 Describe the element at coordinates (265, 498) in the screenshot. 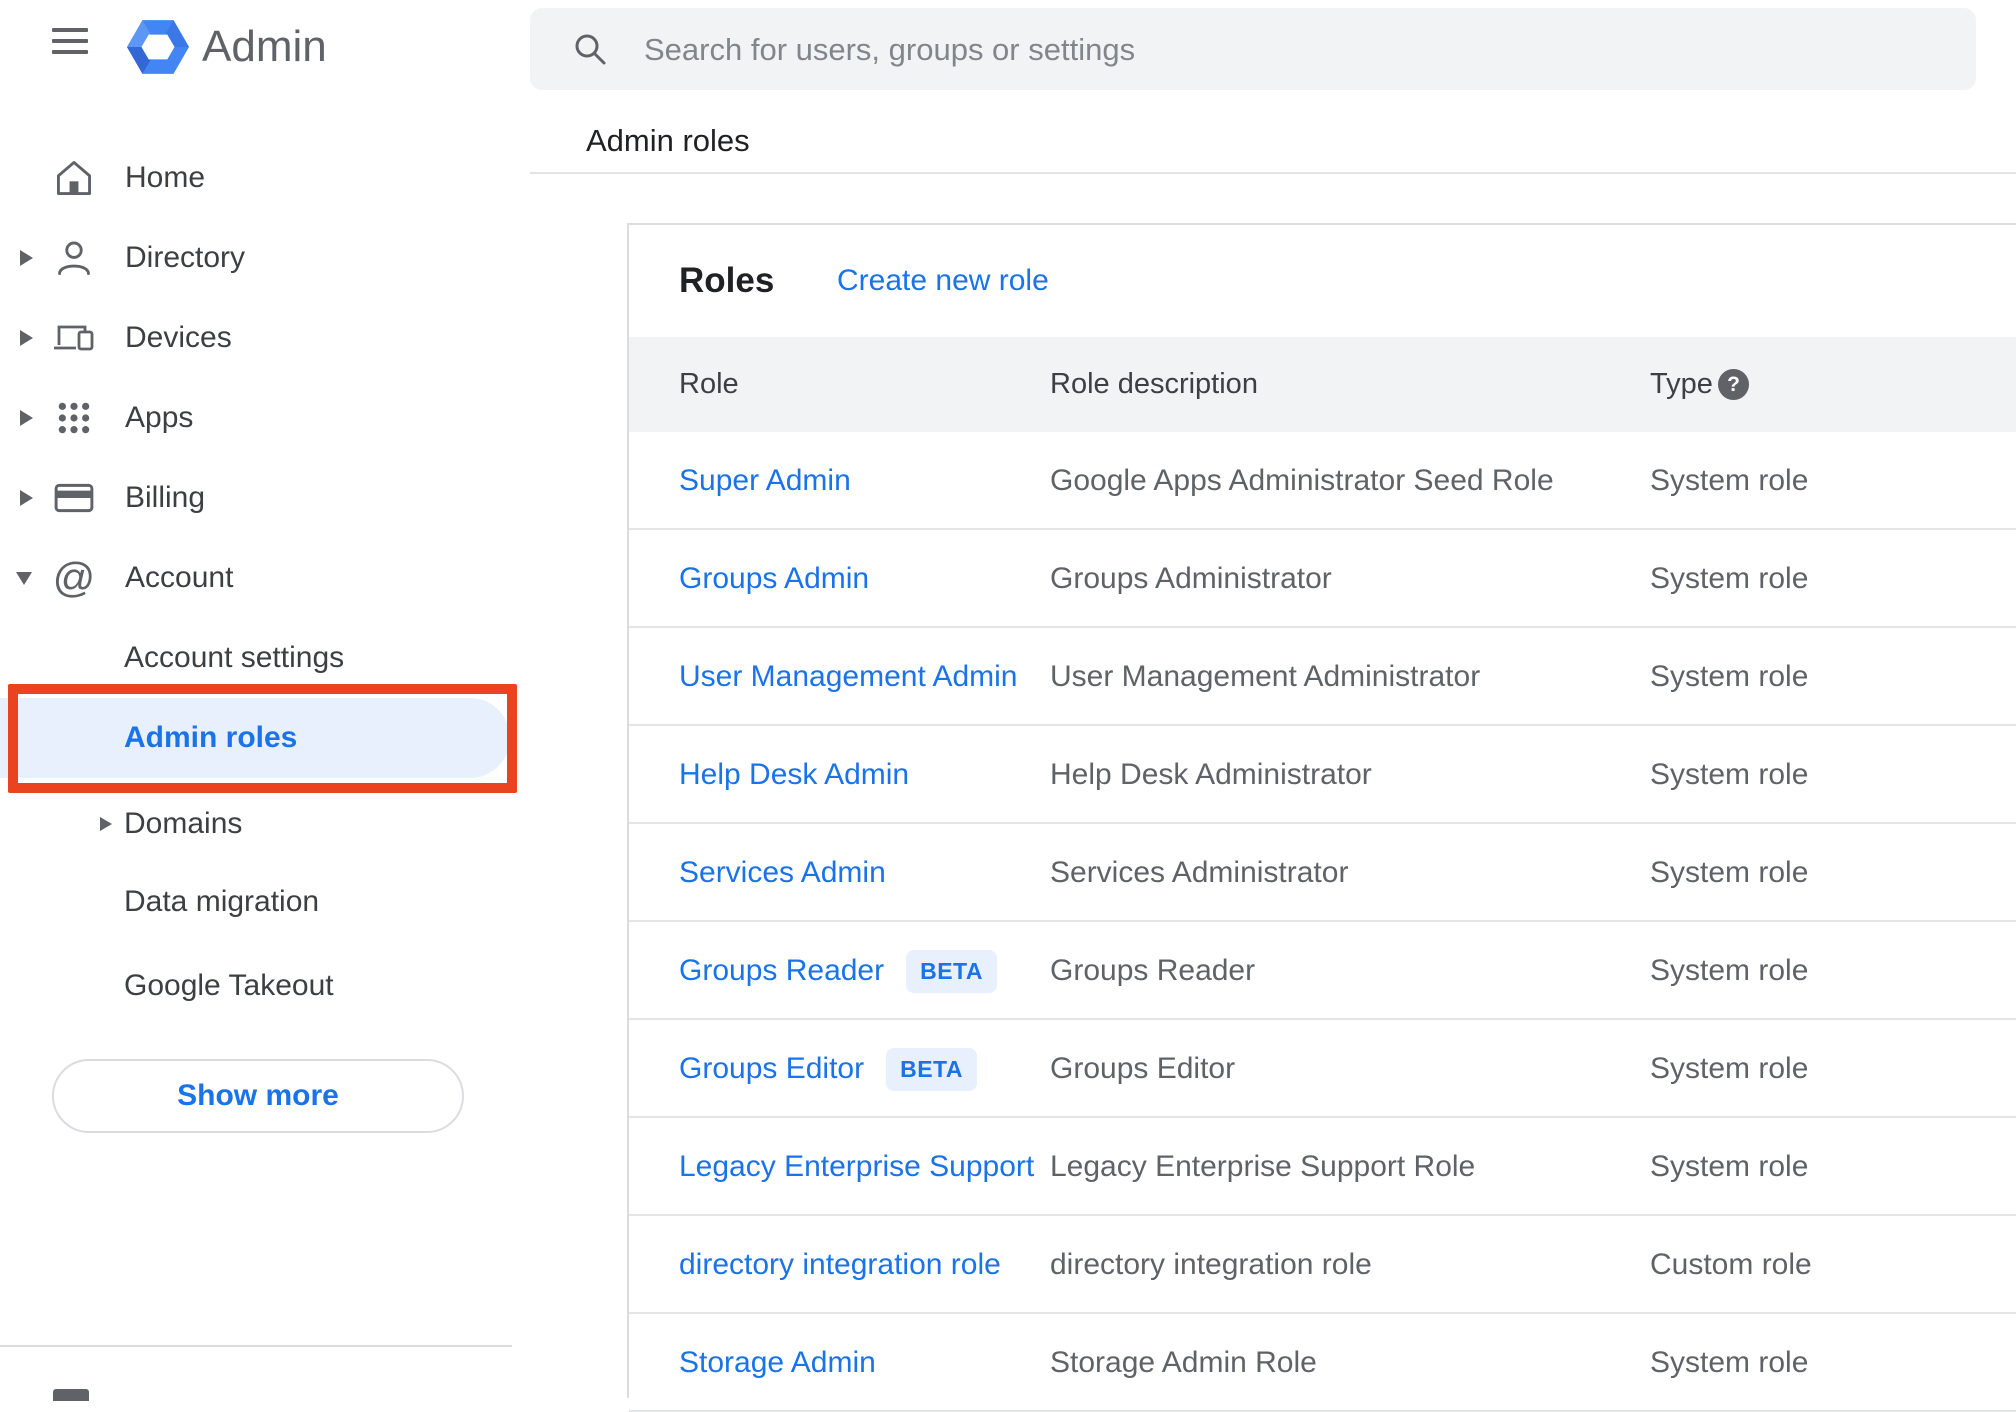

I see `sidebar-item-billing: Billing` at that location.